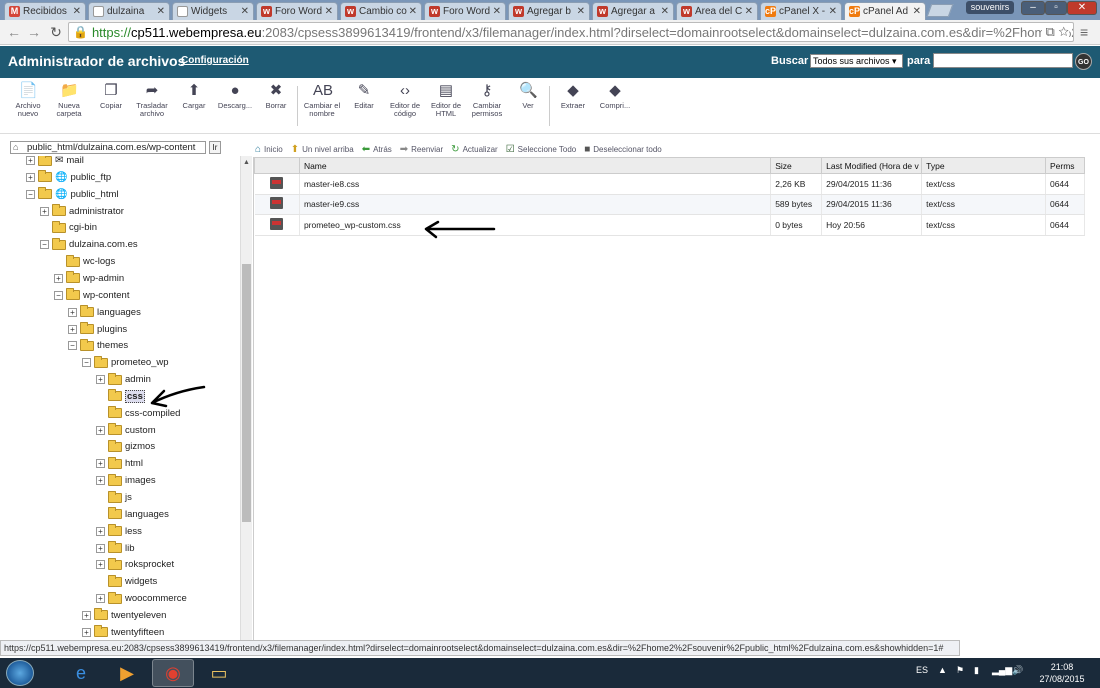 The width and height of the screenshot is (1100, 688). Describe the element at coordinates (125, 362) in the screenshot. I see `tree-node: − prometeo_wp` at that location.